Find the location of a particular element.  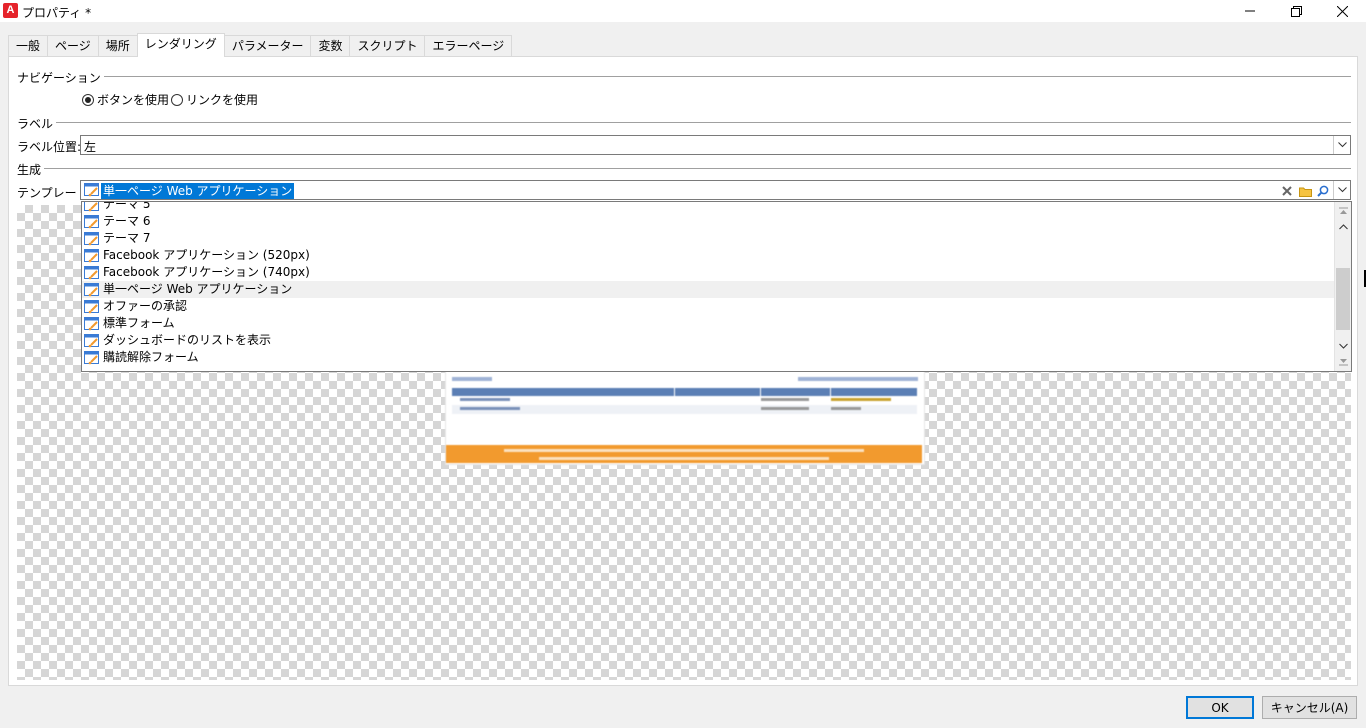

dropdown-item: テーマ 7 is located at coordinates (708, 238).